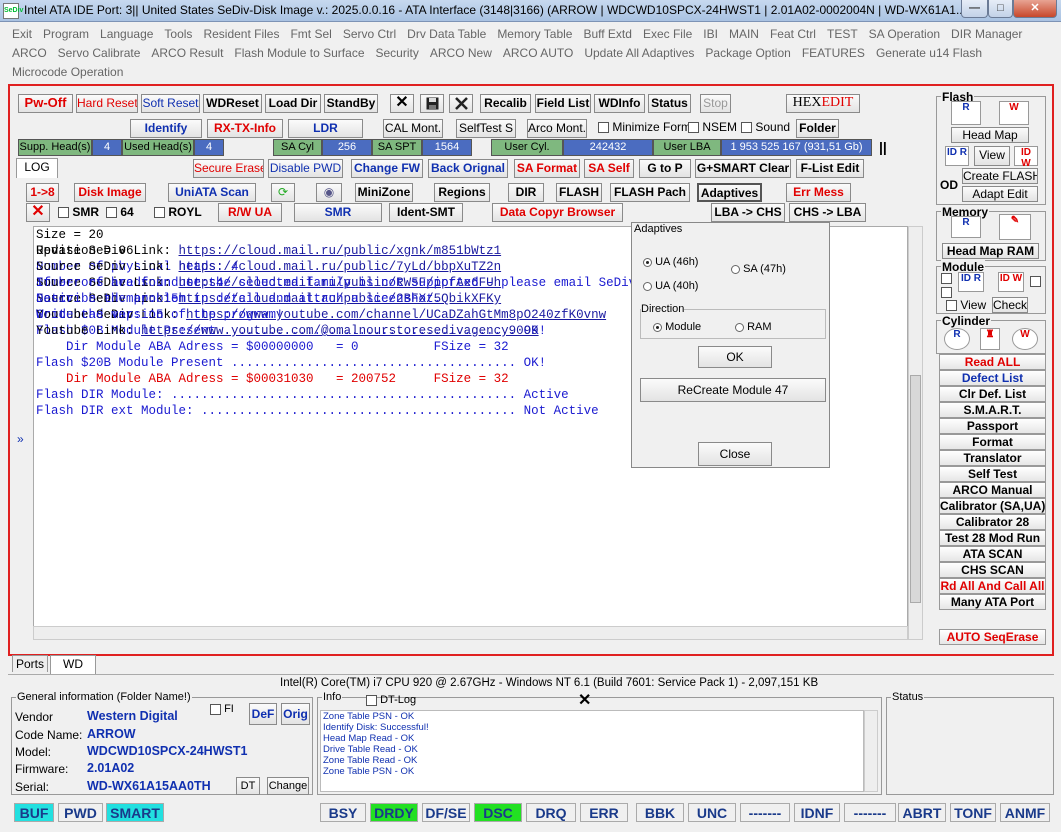  I want to click on menu-item: ARCO New, so click(461, 53).